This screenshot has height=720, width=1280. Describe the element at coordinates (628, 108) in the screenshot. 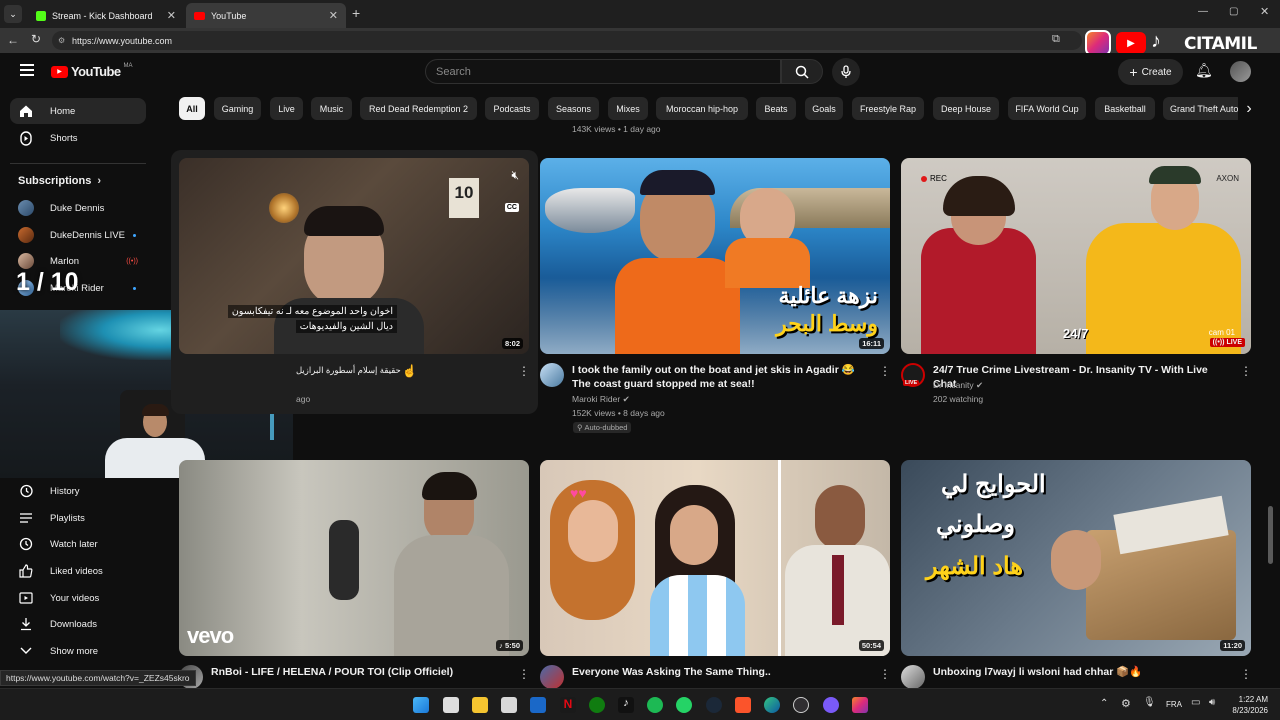

I see `chip-mixes: Mixes` at that location.